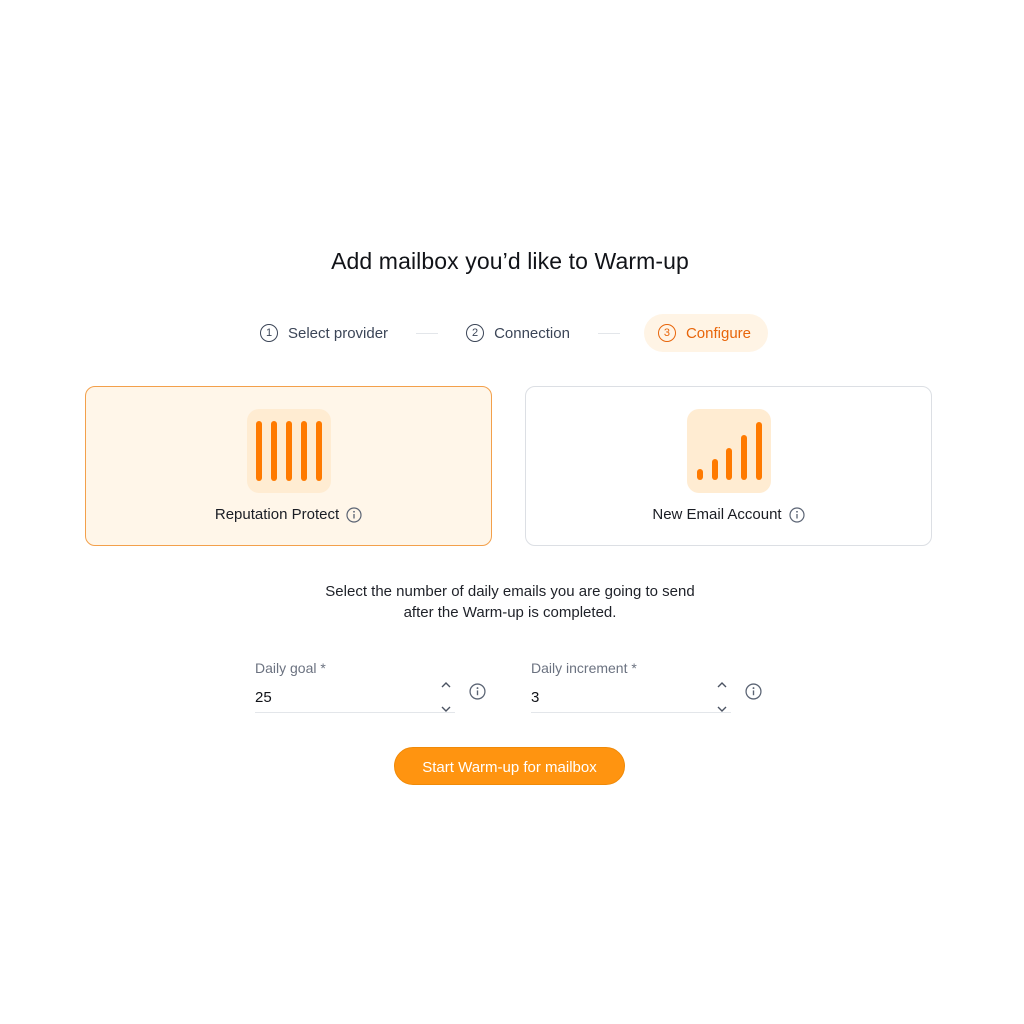 The image size is (1024, 1024). I want to click on mode-card-new-email-account: New Email Account, so click(728, 466).